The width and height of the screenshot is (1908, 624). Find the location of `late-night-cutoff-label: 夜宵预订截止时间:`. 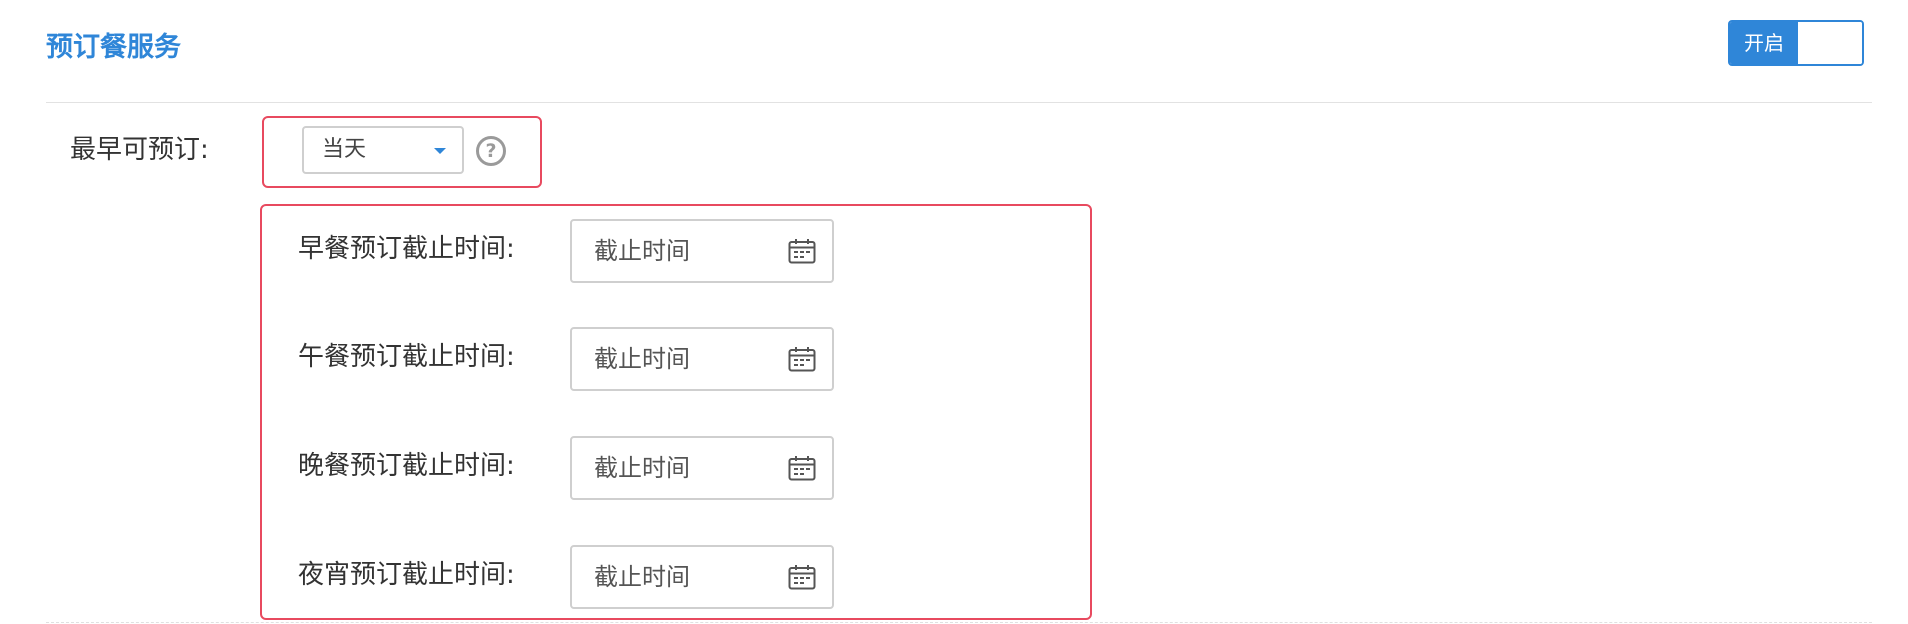

late-night-cutoff-label: 夜宵预订截止时间: is located at coordinates (406, 575).